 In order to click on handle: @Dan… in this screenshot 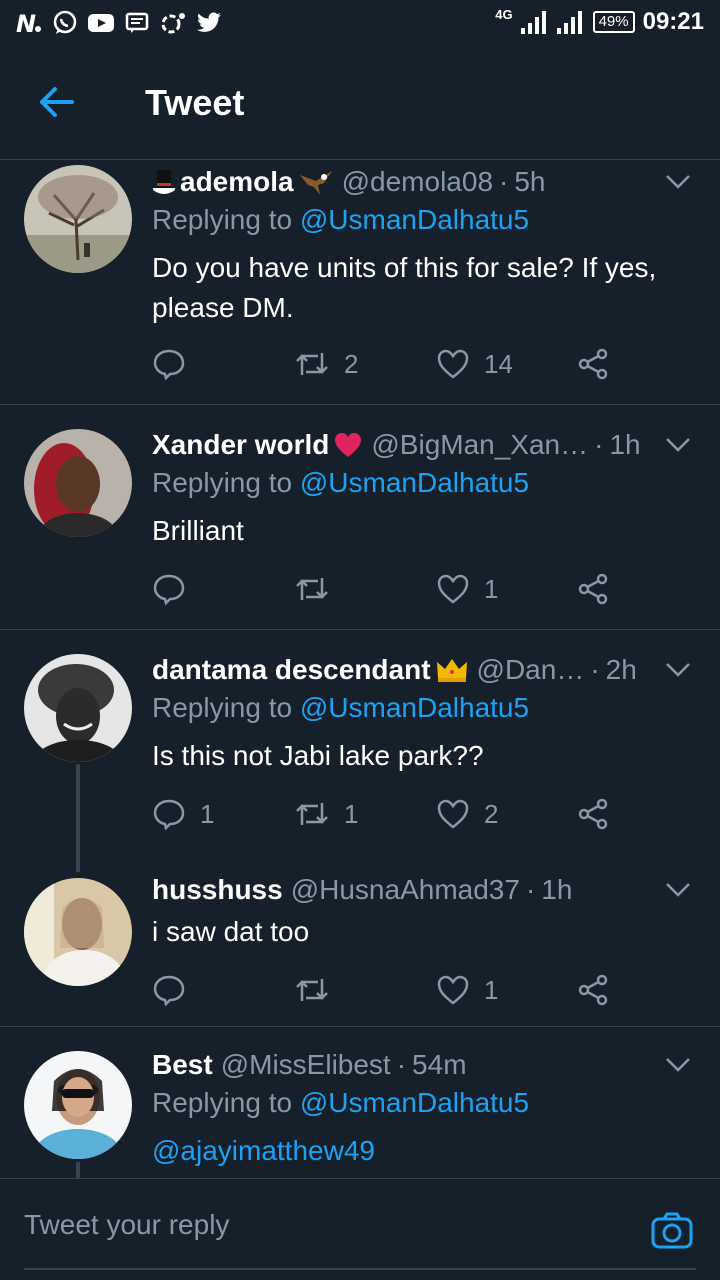, I will do `click(531, 670)`.